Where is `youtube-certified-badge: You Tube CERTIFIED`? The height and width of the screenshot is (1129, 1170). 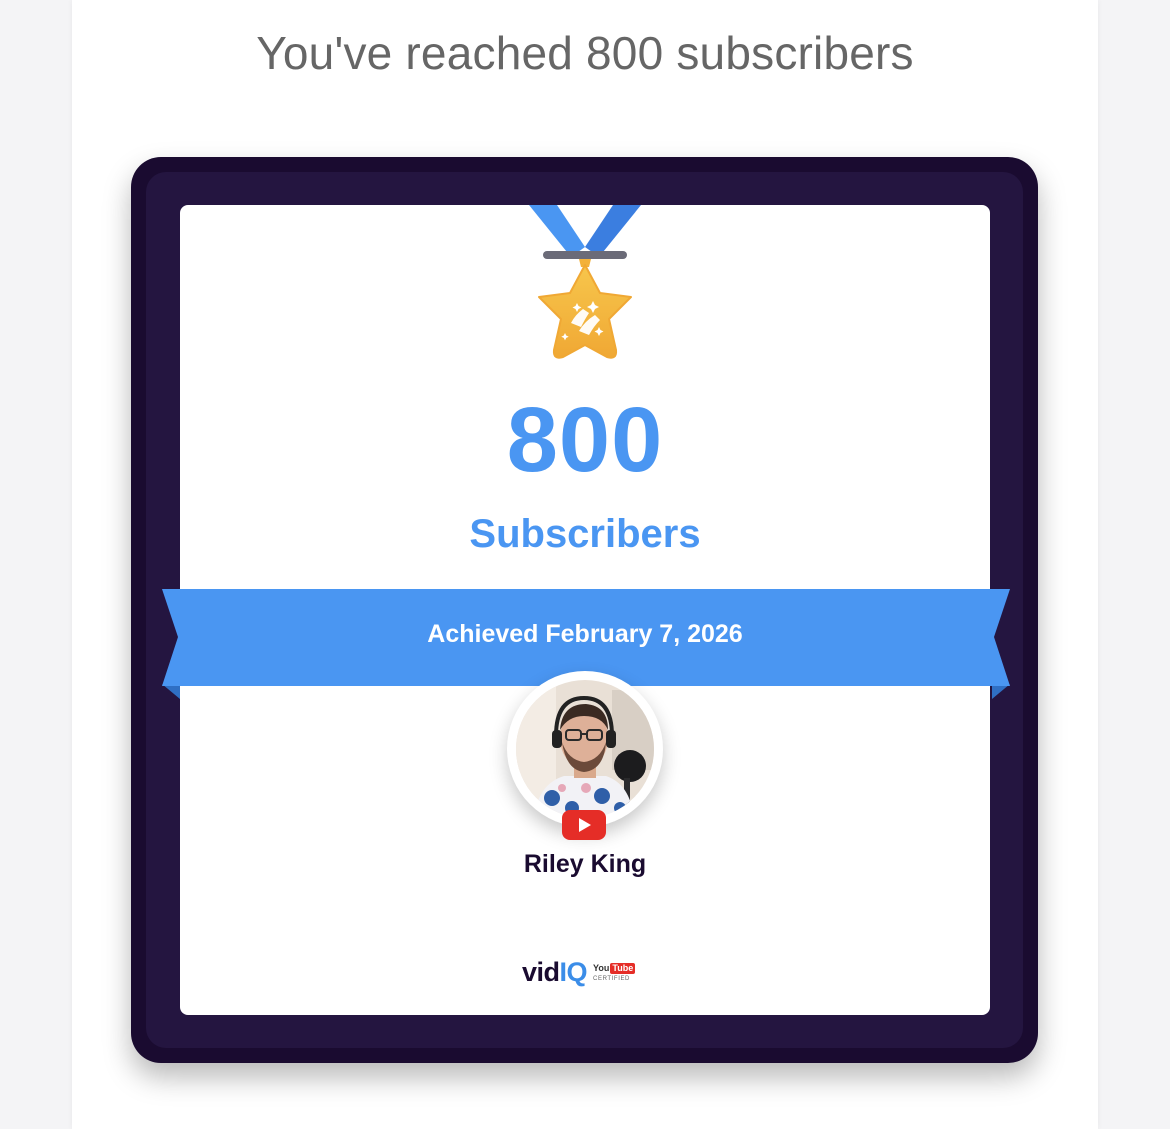 youtube-certified-badge: You Tube CERTIFIED is located at coordinates (614, 972).